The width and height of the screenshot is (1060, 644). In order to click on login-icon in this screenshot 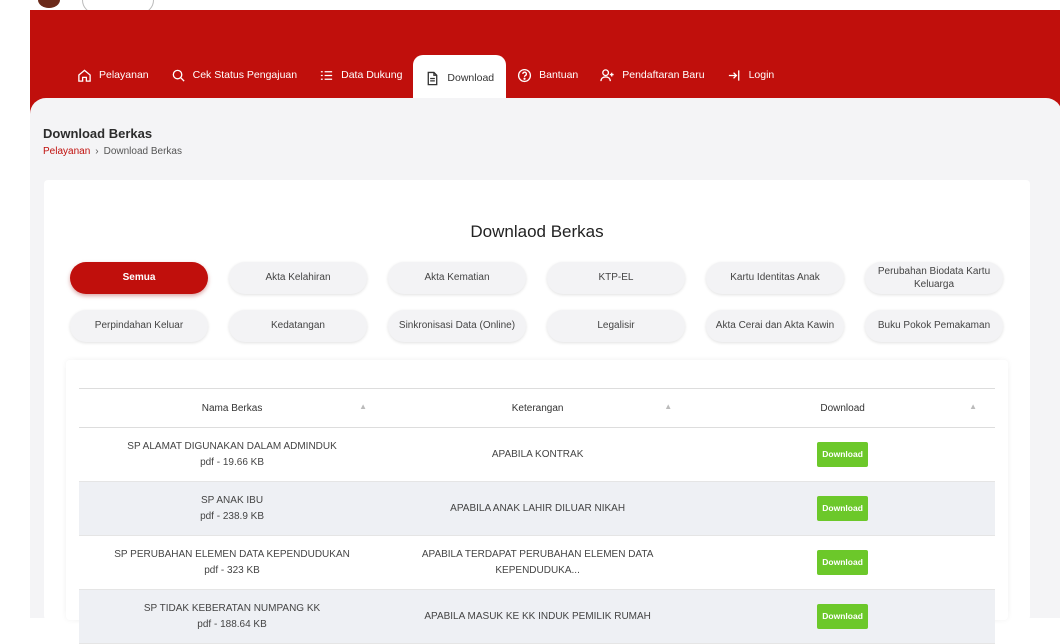, I will do `click(733, 75)`.